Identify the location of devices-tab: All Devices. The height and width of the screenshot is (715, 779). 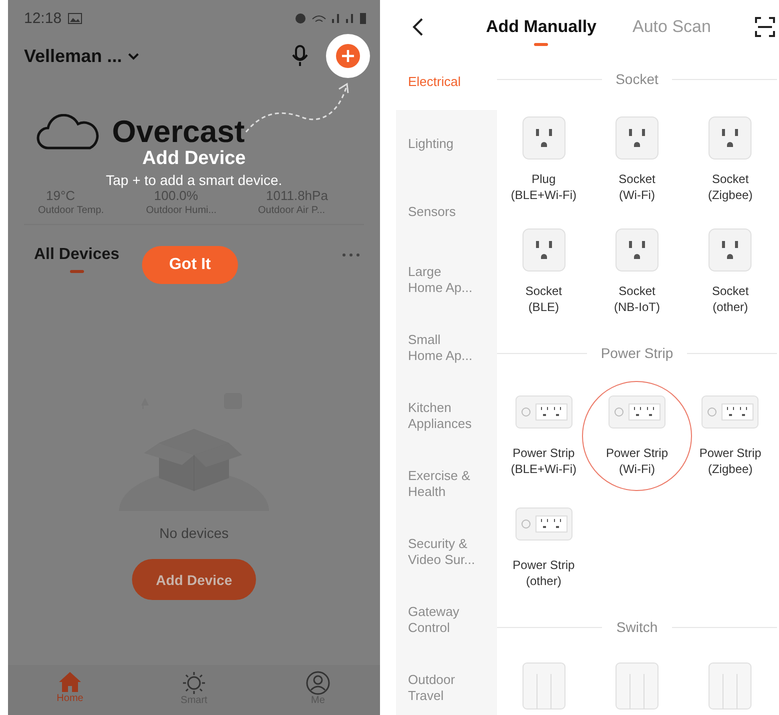
(77, 255).